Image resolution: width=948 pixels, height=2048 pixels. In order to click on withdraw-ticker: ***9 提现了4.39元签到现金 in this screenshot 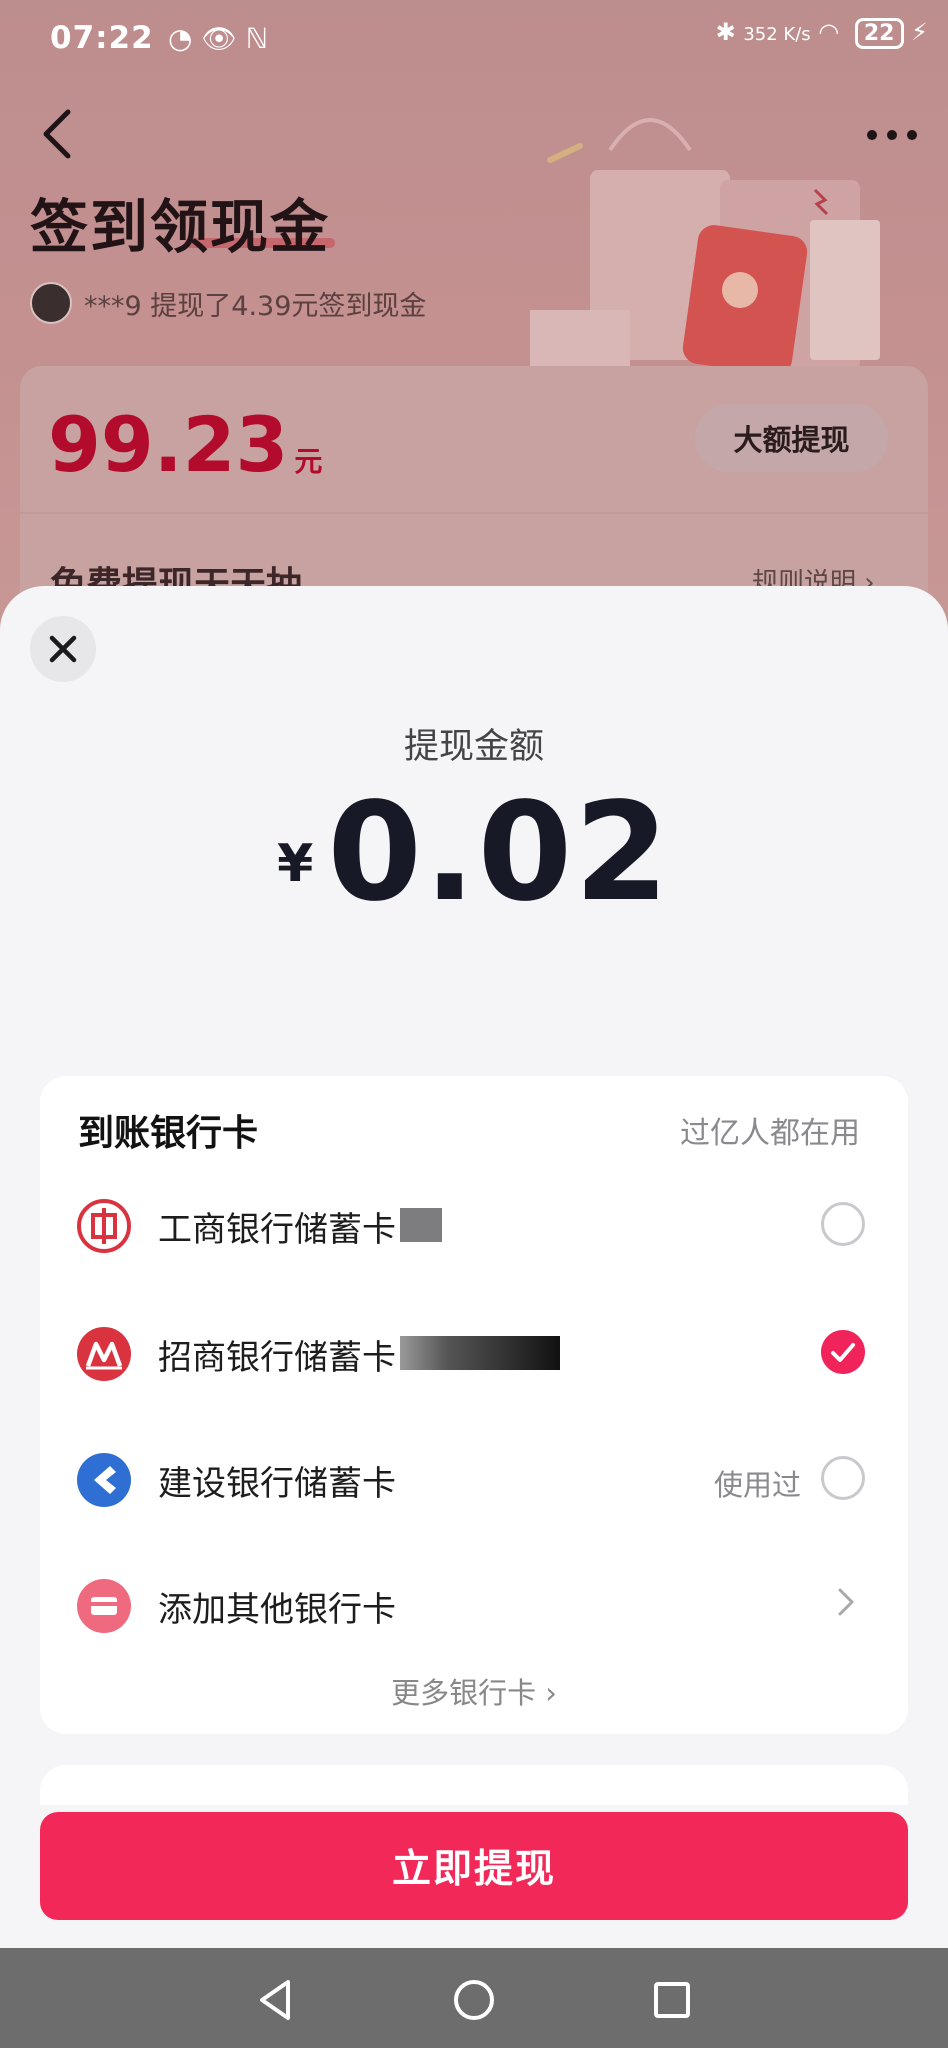, I will do `click(228, 303)`.